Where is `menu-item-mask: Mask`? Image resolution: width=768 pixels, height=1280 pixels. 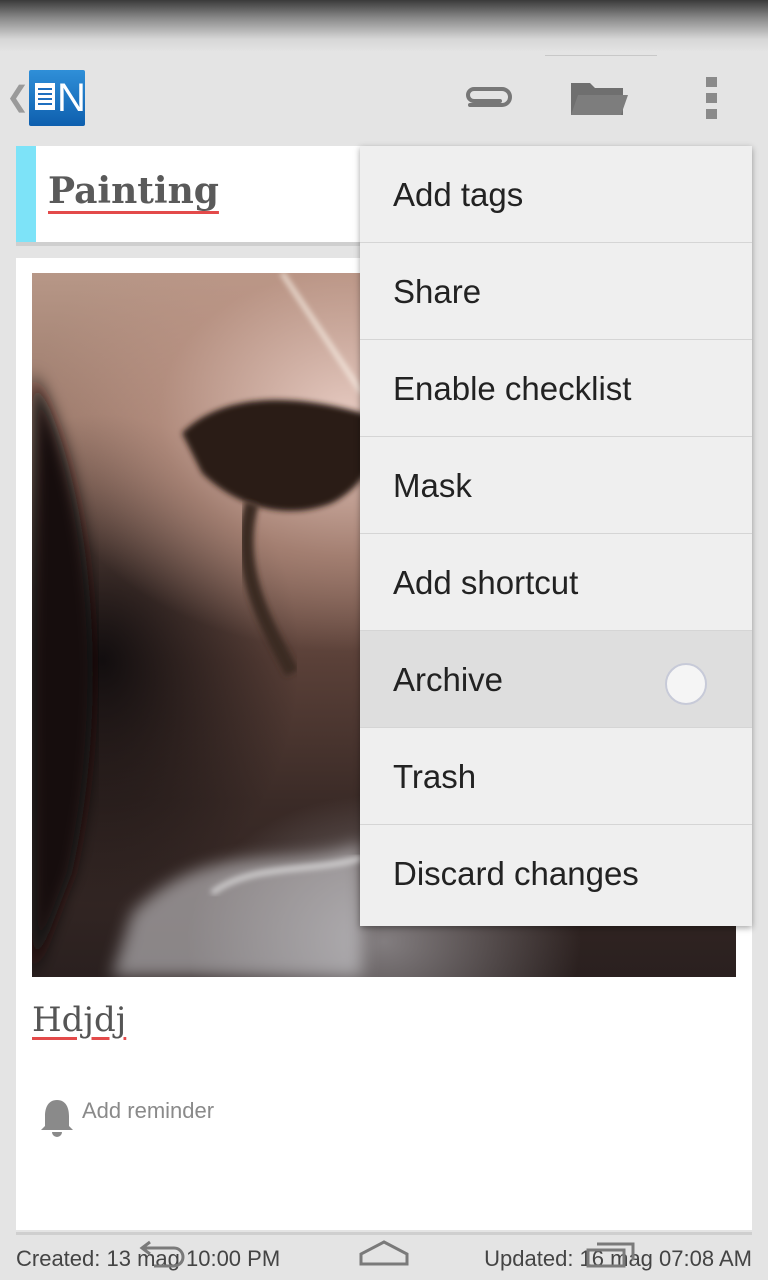 menu-item-mask: Mask is located at coordinates (556, 485).